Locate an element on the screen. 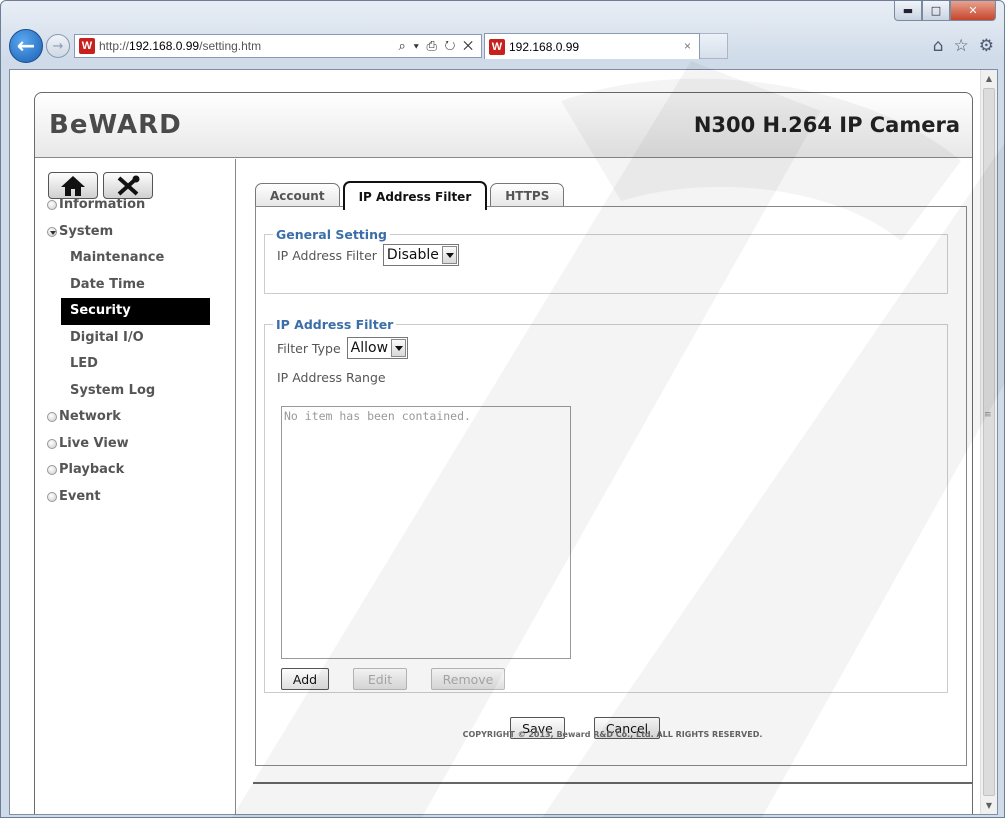 Image resolution: width=1005 pixels, height=818 pixels. scrollbar-thumb is located at coordinates (989, 442).